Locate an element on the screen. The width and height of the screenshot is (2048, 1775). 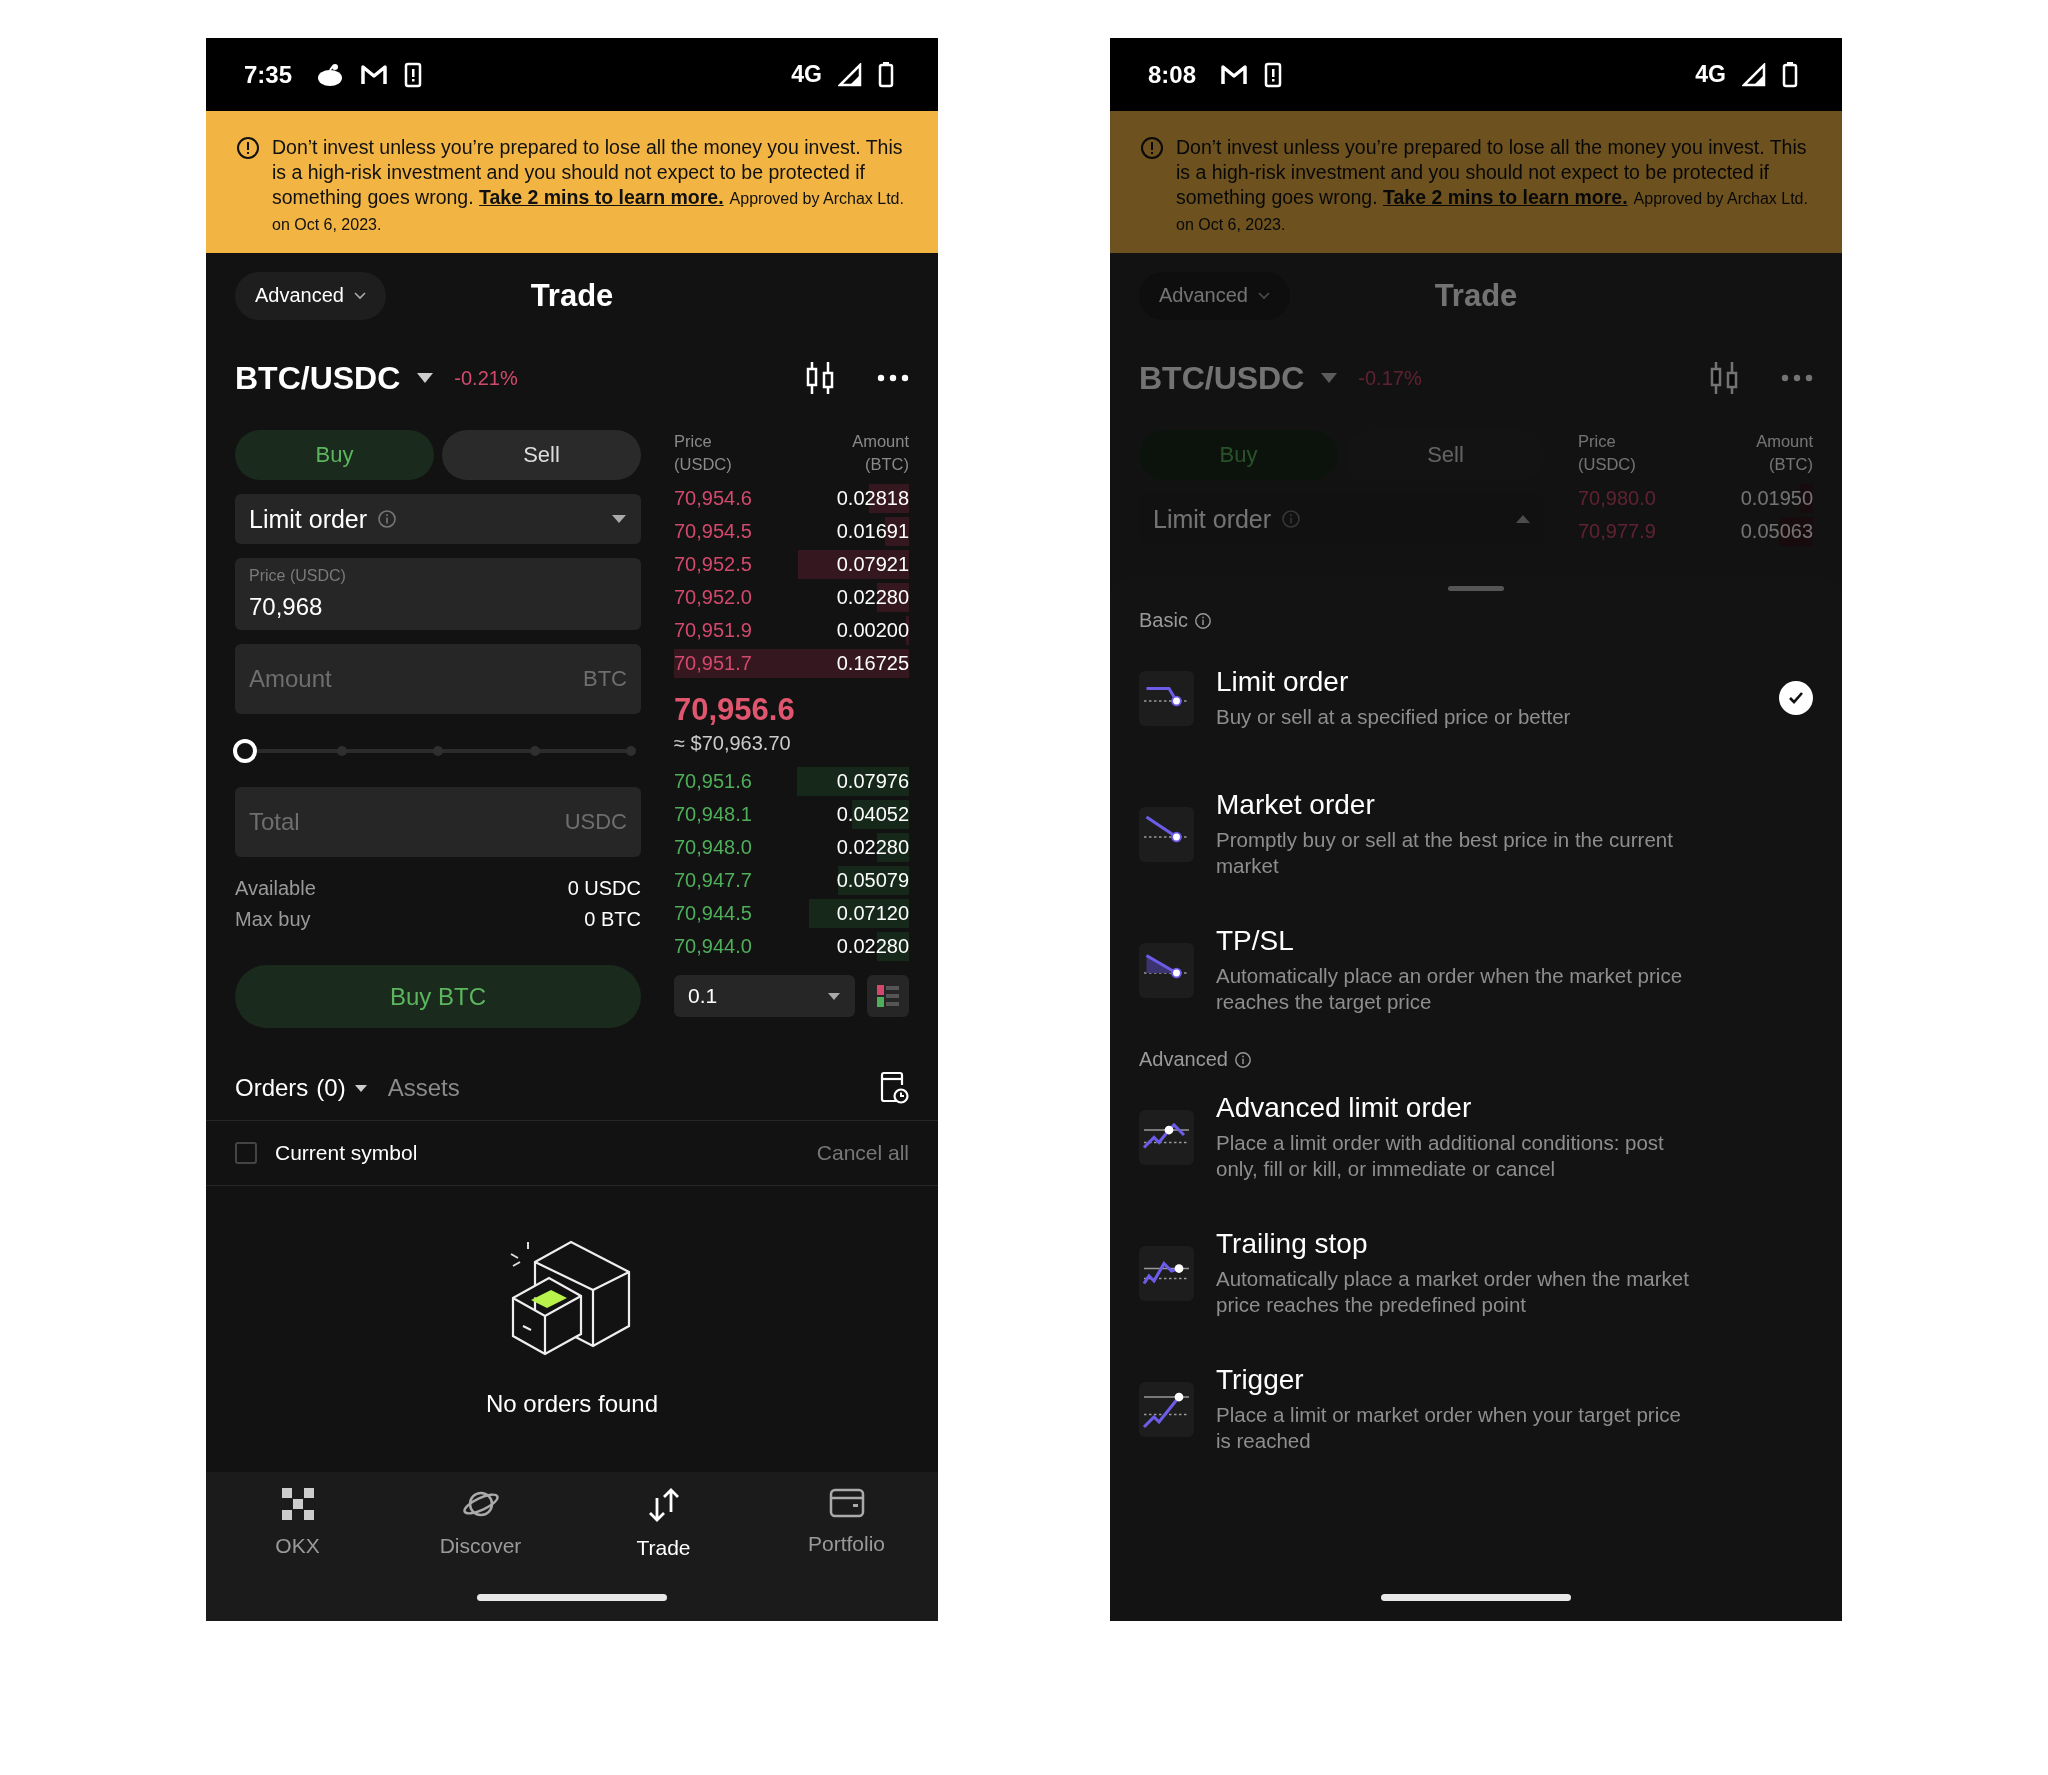
order-book-row: 70,948.1 0.04052 is located at coordinates (791, 814).